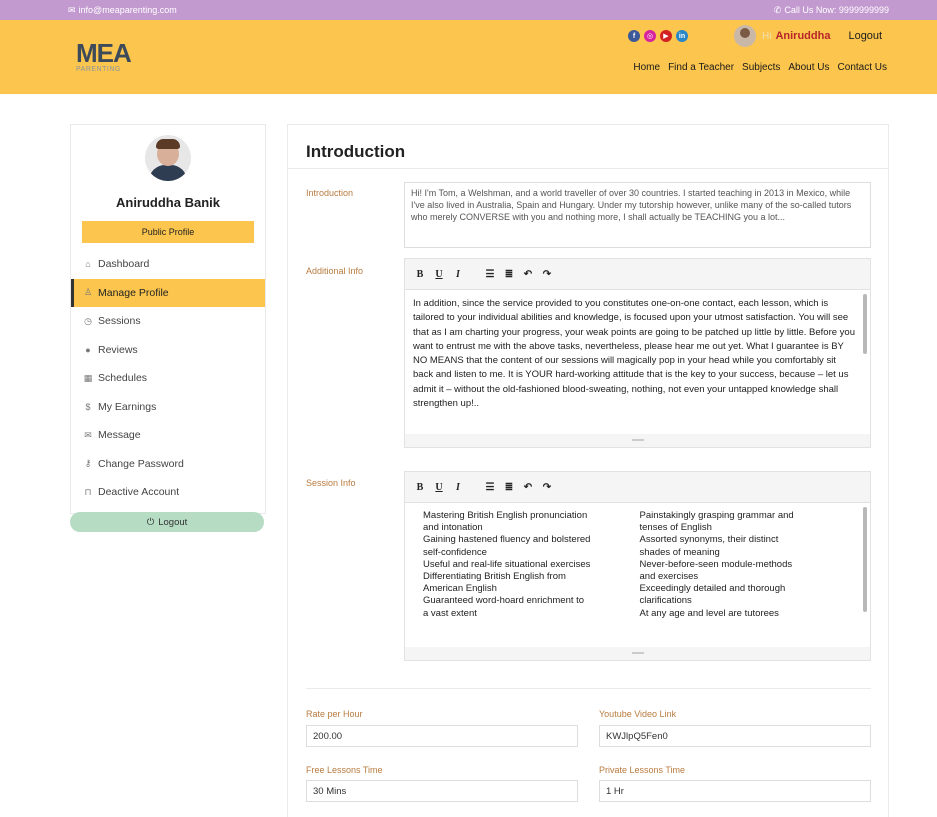  What do you see at coordinates (344, 770) in the screenshot?
I see `free-lessons-label: Free Lessons Time` at bounding box center [344, 770].